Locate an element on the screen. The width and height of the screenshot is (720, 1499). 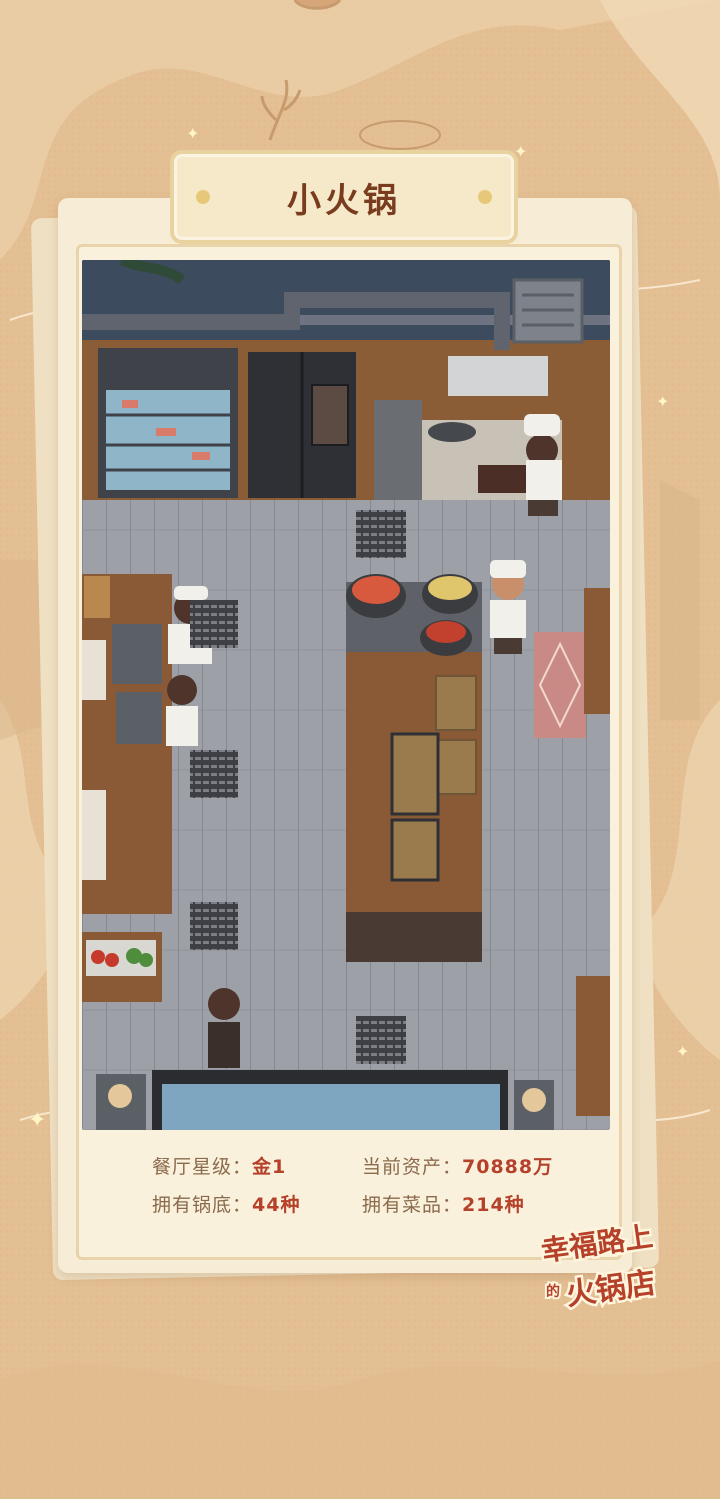
stat-star-level: 餐厅星级：金1 is located at coordinates (219, 1165).